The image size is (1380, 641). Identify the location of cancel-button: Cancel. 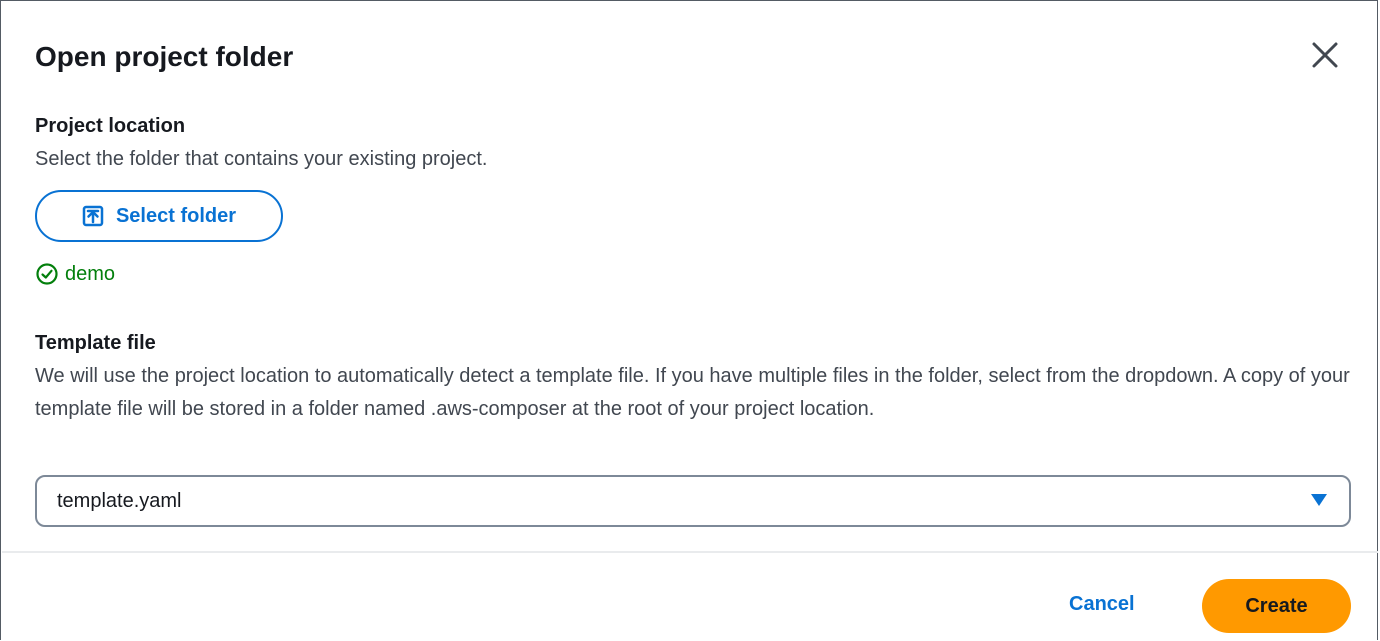
(1102, 604).